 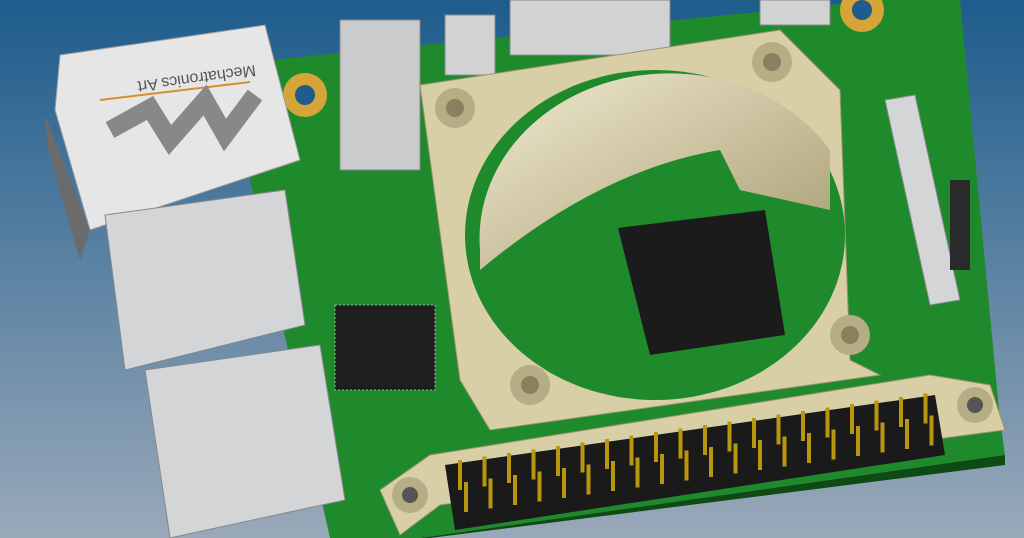 I want to click on sd-card-slot, so click(x=960, y=225).